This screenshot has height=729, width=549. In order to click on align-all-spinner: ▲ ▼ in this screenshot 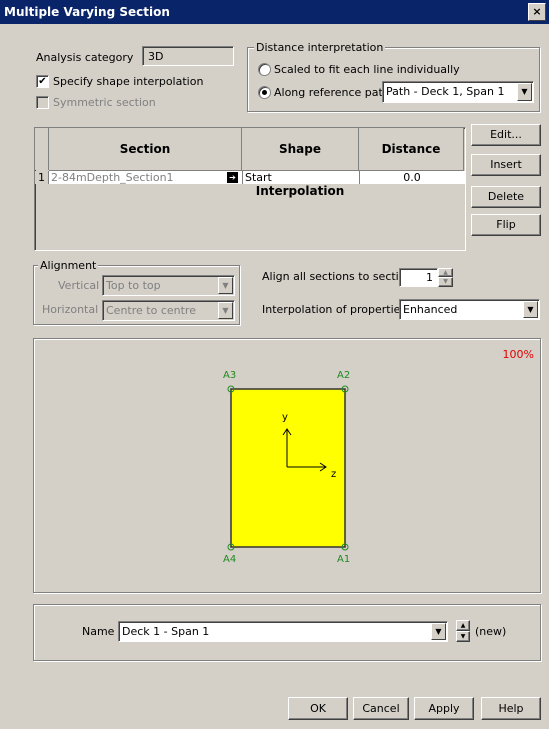, I will do `click(445, 277)`.